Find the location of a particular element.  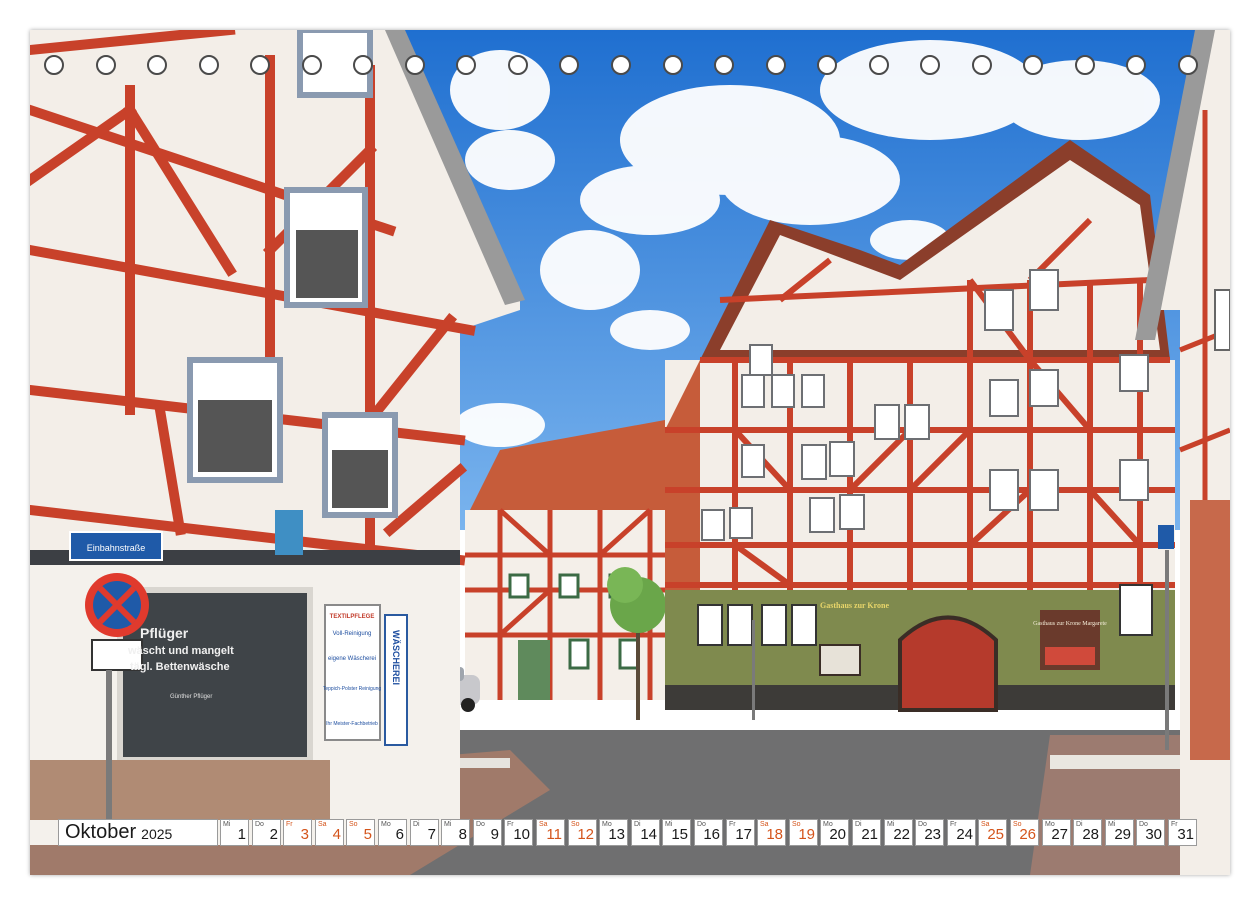

calendar-day: Sa 18 is located at coordinates (771, 832).